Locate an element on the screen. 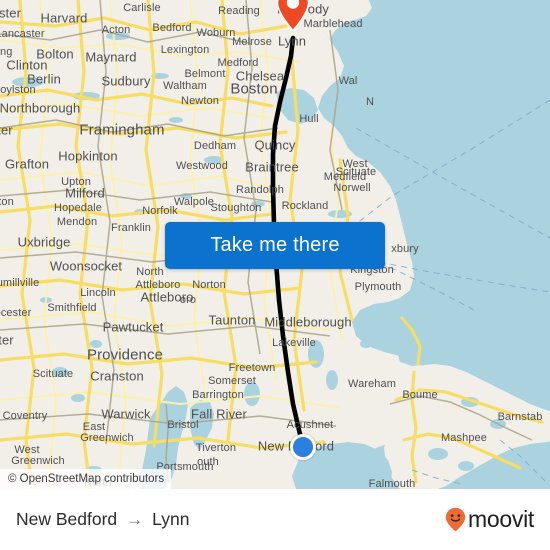 This screenshot has width=550, height=550. route-summary: New Bedford → Lynn is located at coordinates (102, 519).